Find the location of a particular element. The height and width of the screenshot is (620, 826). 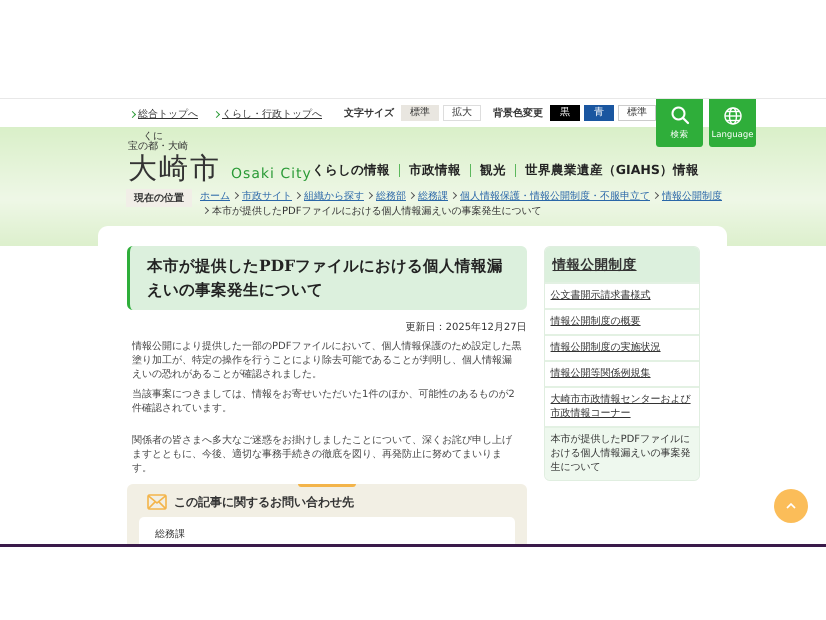

sidebar-title: 情報公開制度 is located at coordinates (621, 264).